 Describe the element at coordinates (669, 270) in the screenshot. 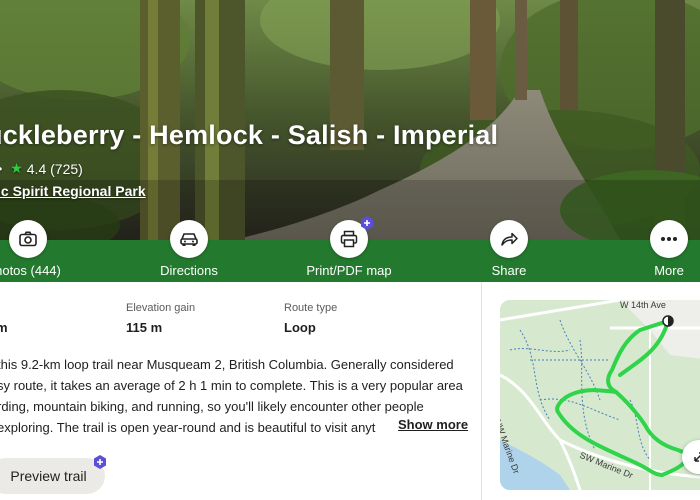

I see `more-label: More` at that location.